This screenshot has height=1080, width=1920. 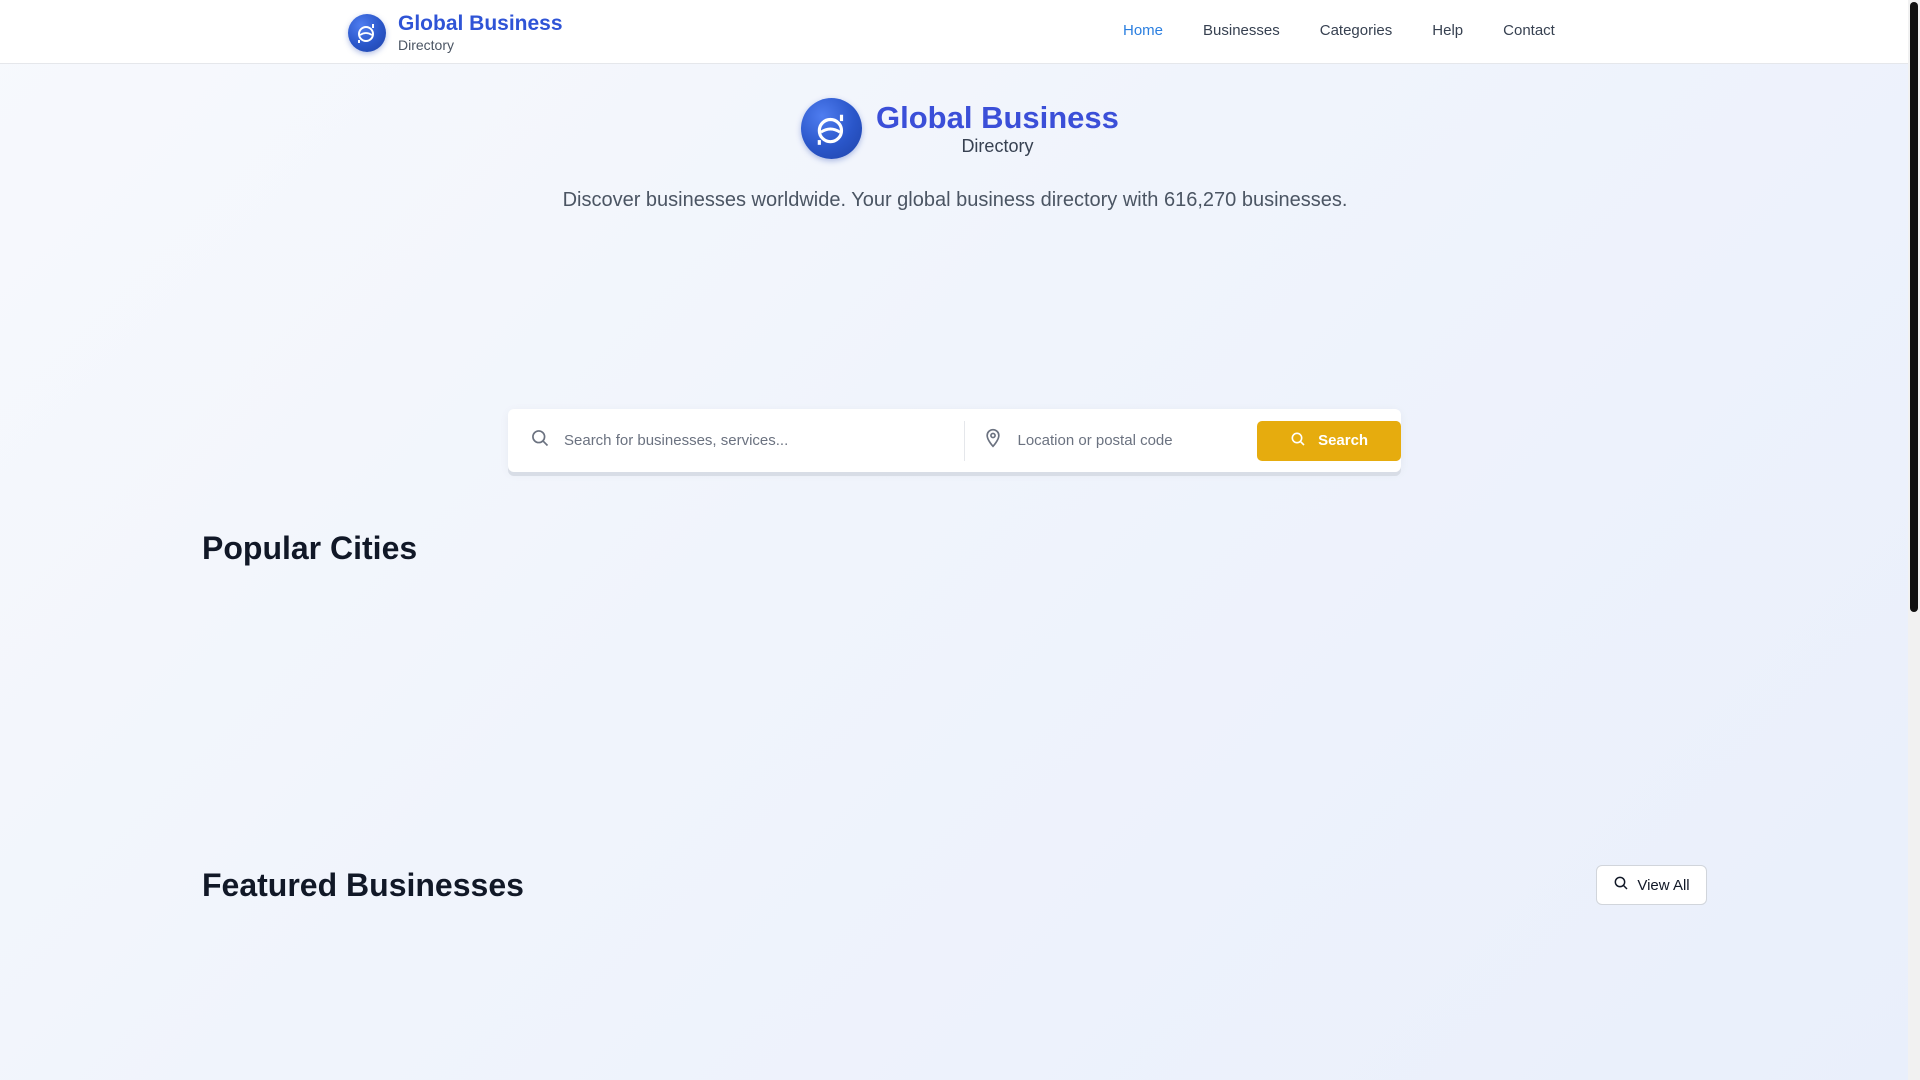 I want to click on search-query-field, so click(x=737, y=440).